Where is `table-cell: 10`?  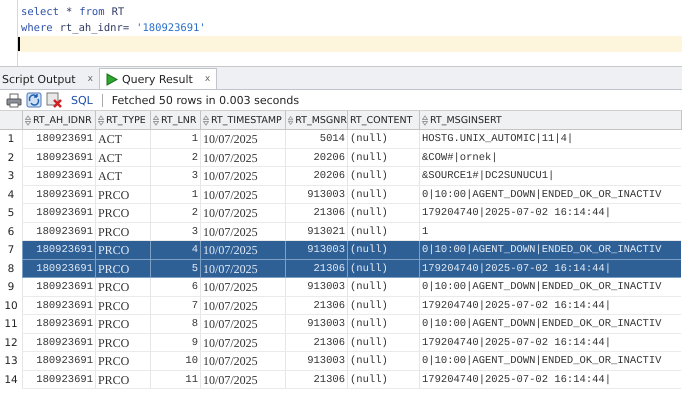
table-cell: 10 is located at coordinates (175, 361).